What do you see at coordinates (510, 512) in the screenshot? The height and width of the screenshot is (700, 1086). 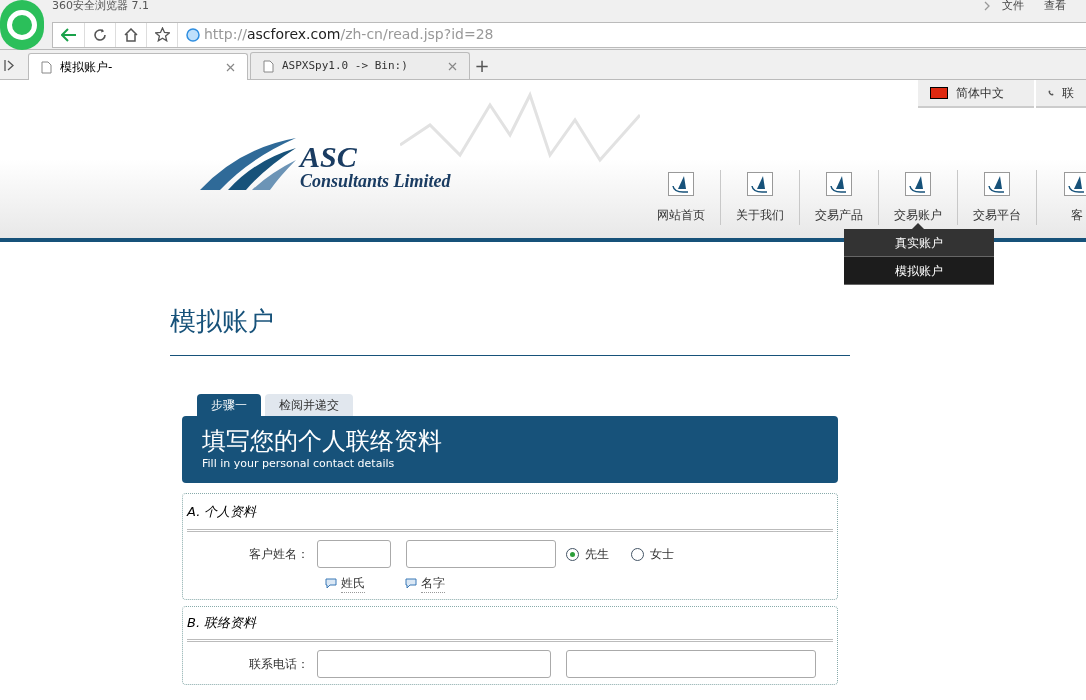 I see `section-title: A. 个人资料` at bounding box center [510, 512].